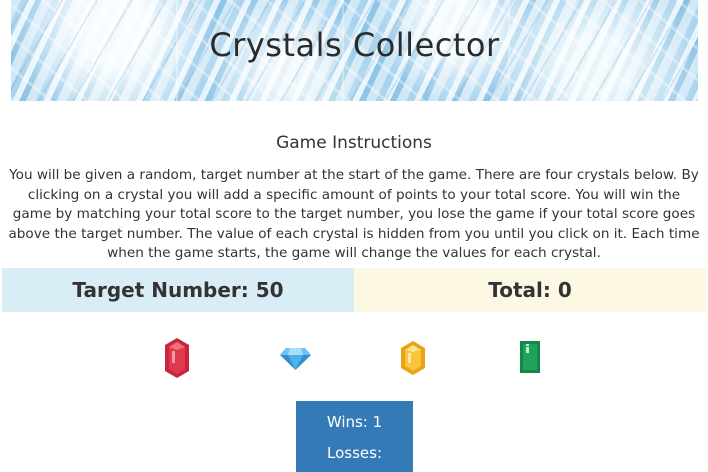  Describe the element at coordinates (354, 453) in the screenshot. I see `losses-count: Losses:` at that location.